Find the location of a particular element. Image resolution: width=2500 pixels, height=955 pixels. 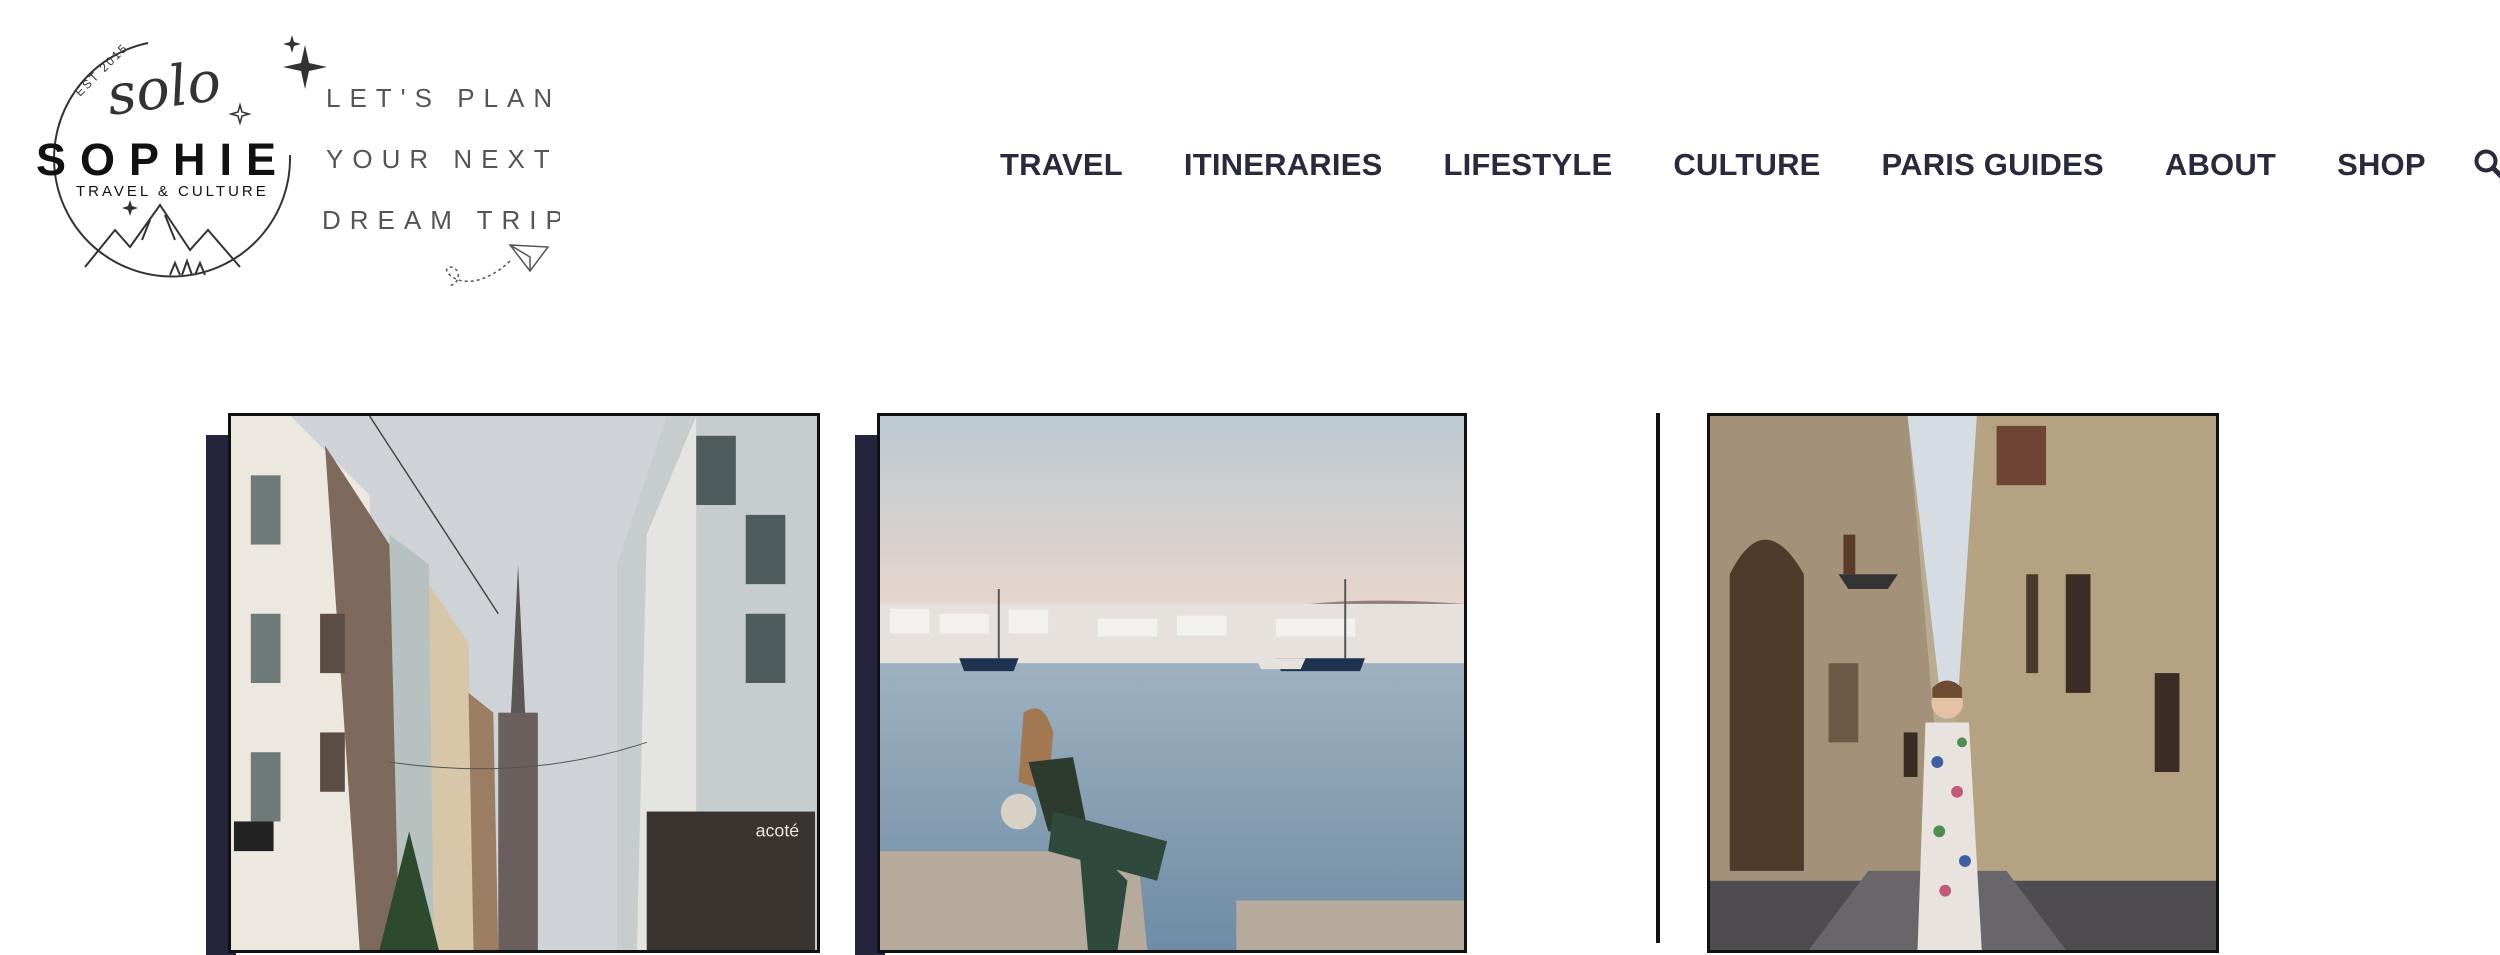

post-card-strasbourg: acoté is located at coordinates (524, 683).